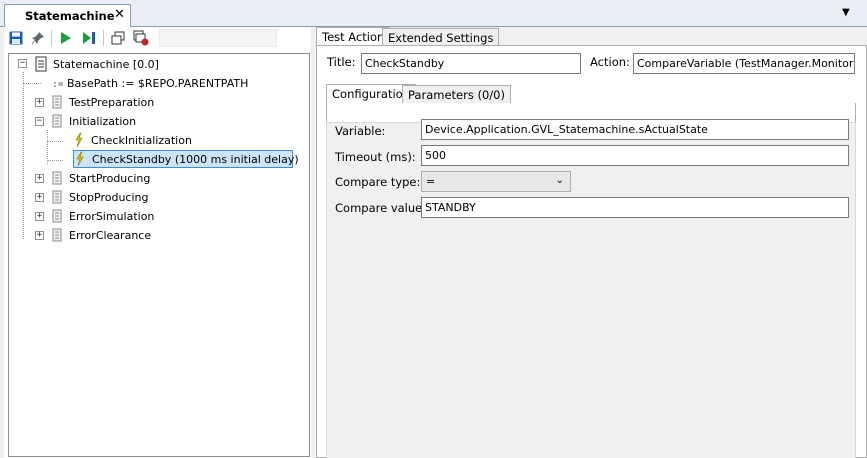 The width and height of the screenshot is (867, 458). What do you see at coordinates (119, 14) in the screenshot?
I see `close-icon: ✕` at bounding box center [119, 14].